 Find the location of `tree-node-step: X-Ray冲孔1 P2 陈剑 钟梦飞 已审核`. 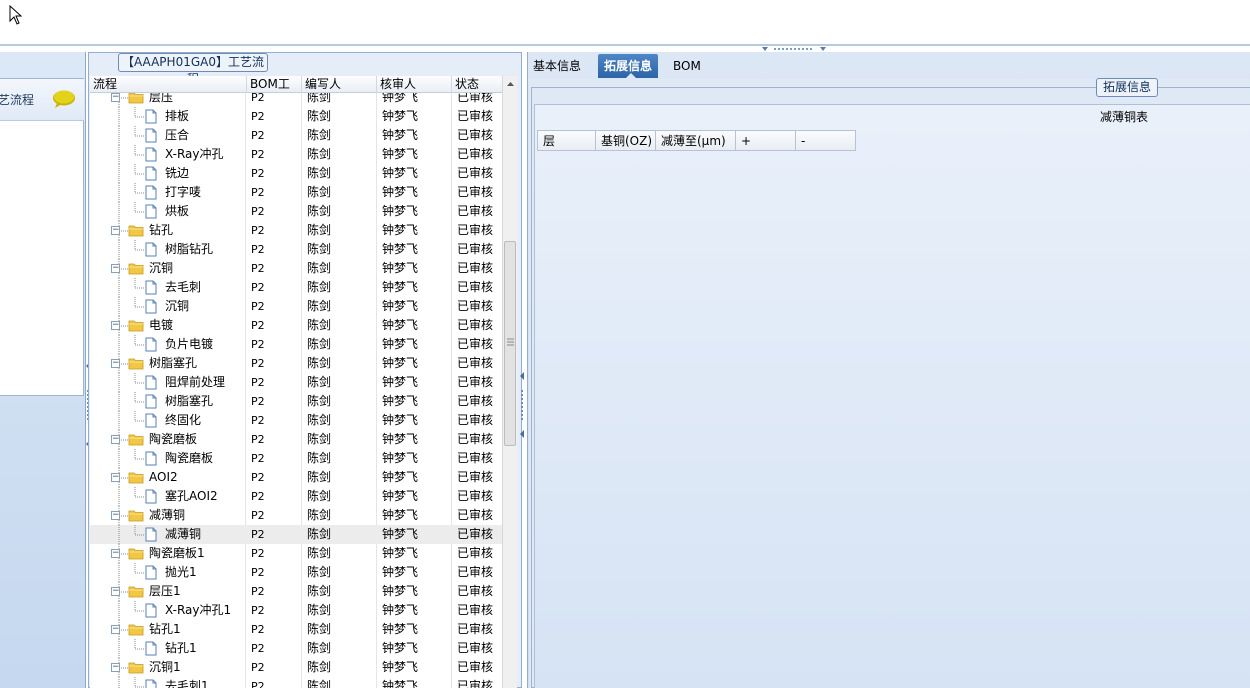

tree-node-step: X-Ray冲孔1 P2 陈剑 钟梦飞 已审核 is located at coordinates (296, 610).